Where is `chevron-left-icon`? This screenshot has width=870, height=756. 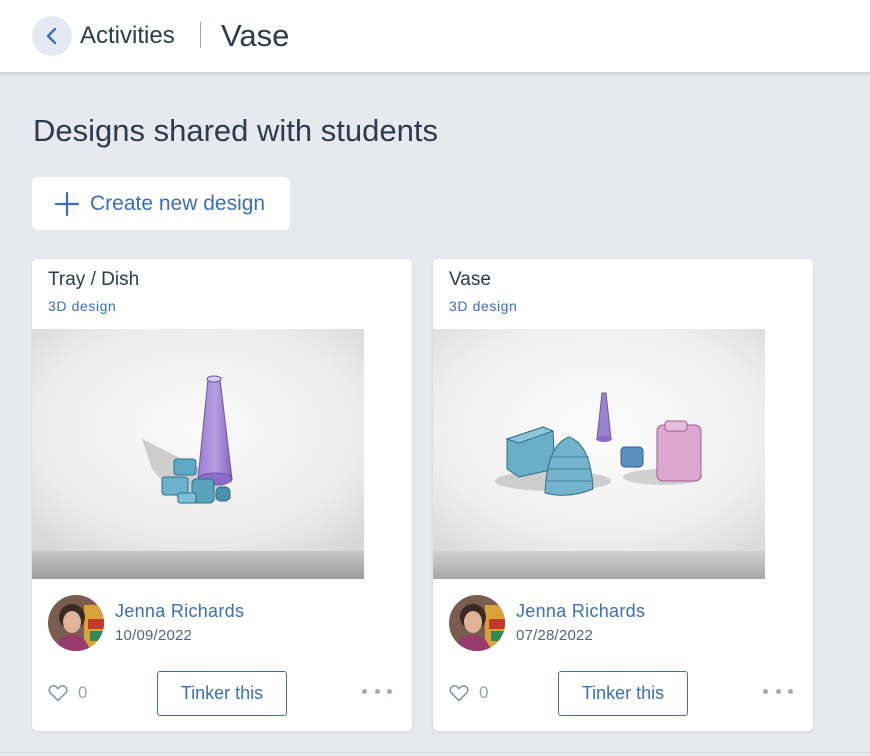 chevron-left-icon is located at coordinates (51, 36).